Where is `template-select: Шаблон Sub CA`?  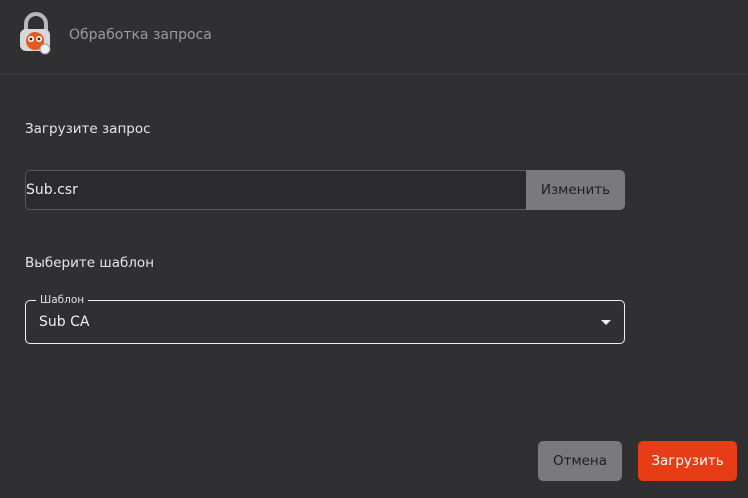
template-select: Шаблон Sub CA is located at coordinates (325, 318).